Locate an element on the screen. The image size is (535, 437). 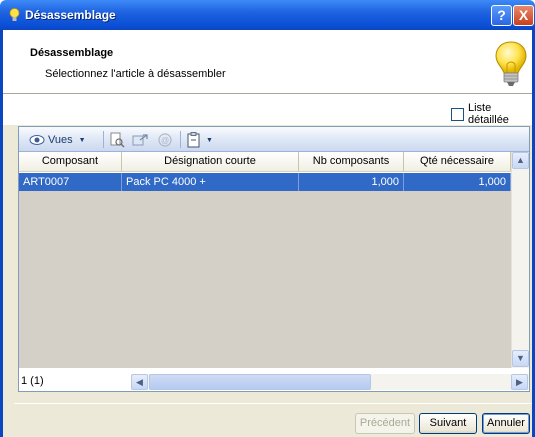
views-button: Vues ▼ is located at coordinates (57, 140).